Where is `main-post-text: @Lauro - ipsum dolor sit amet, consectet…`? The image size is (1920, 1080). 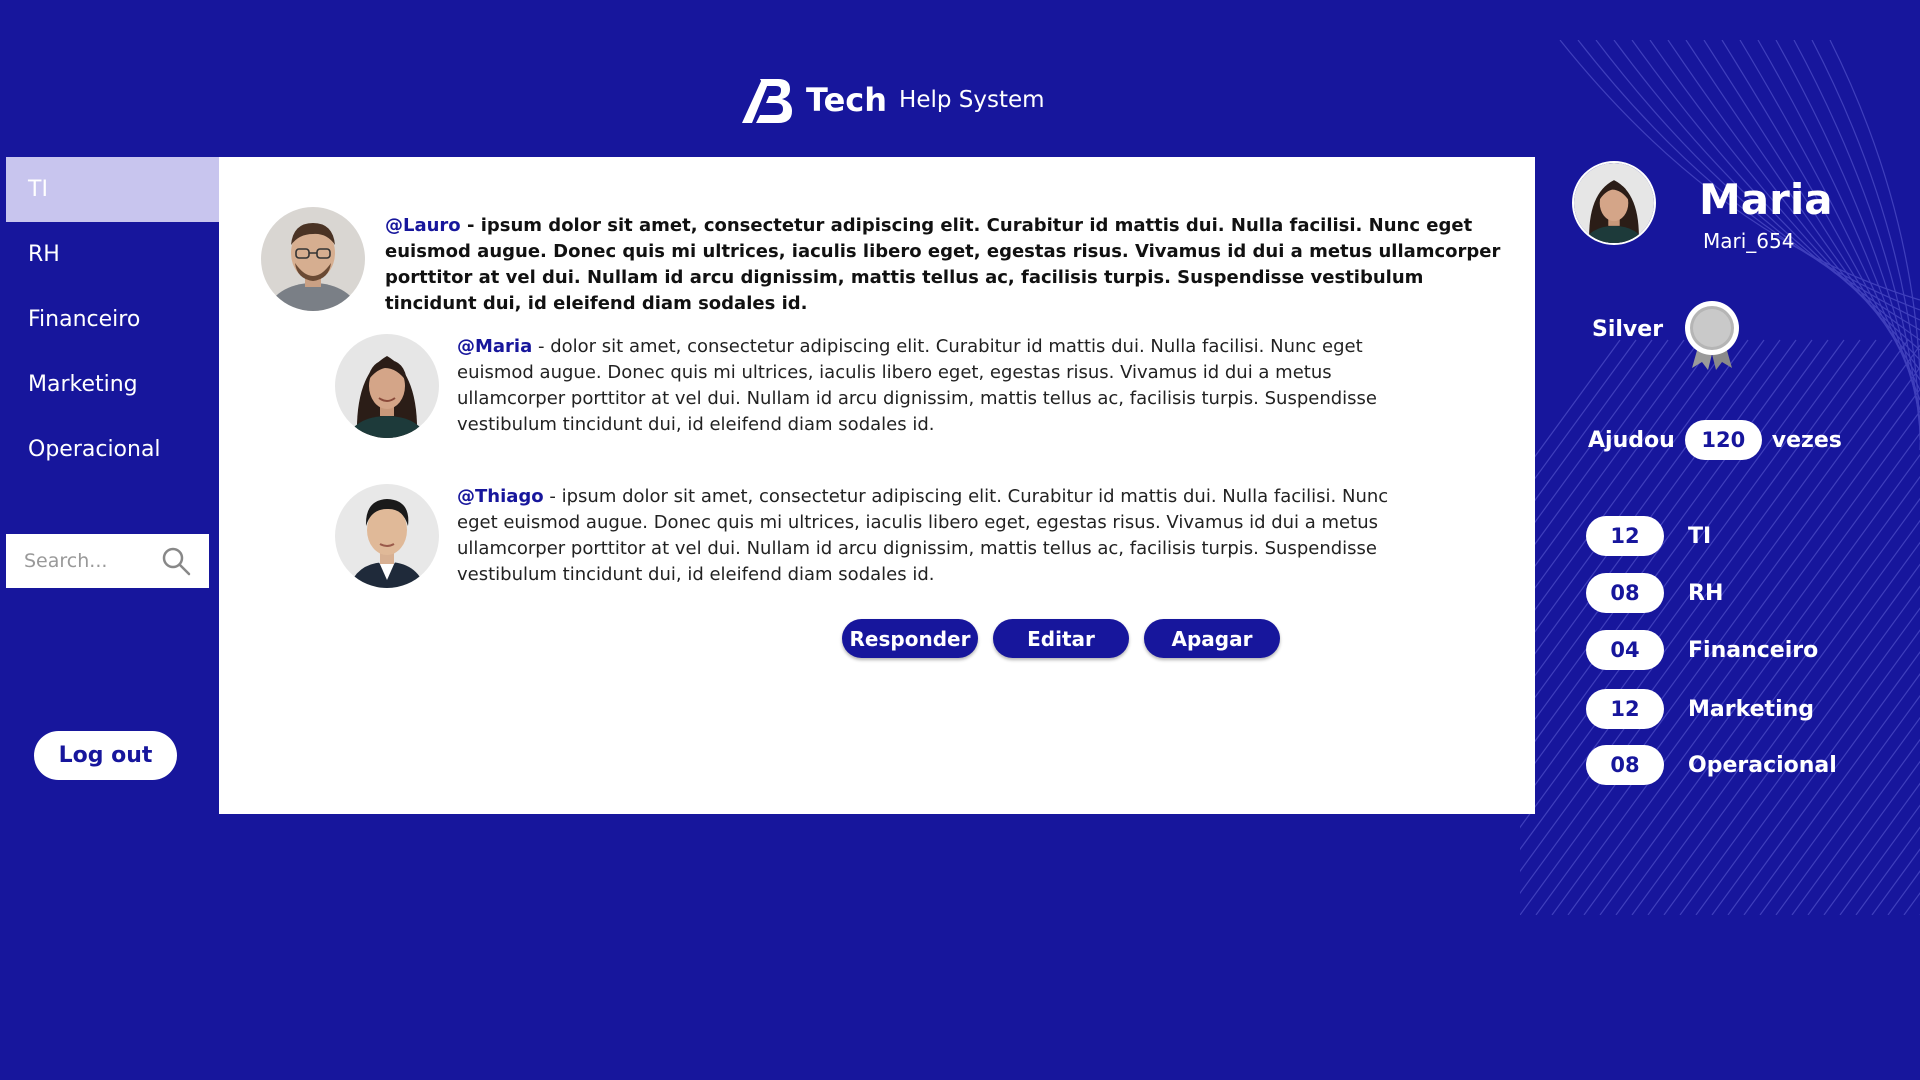
main-post-text: @Lauro - ipsum dolor sit amet, consectet… is located at coordinates (950, 265).